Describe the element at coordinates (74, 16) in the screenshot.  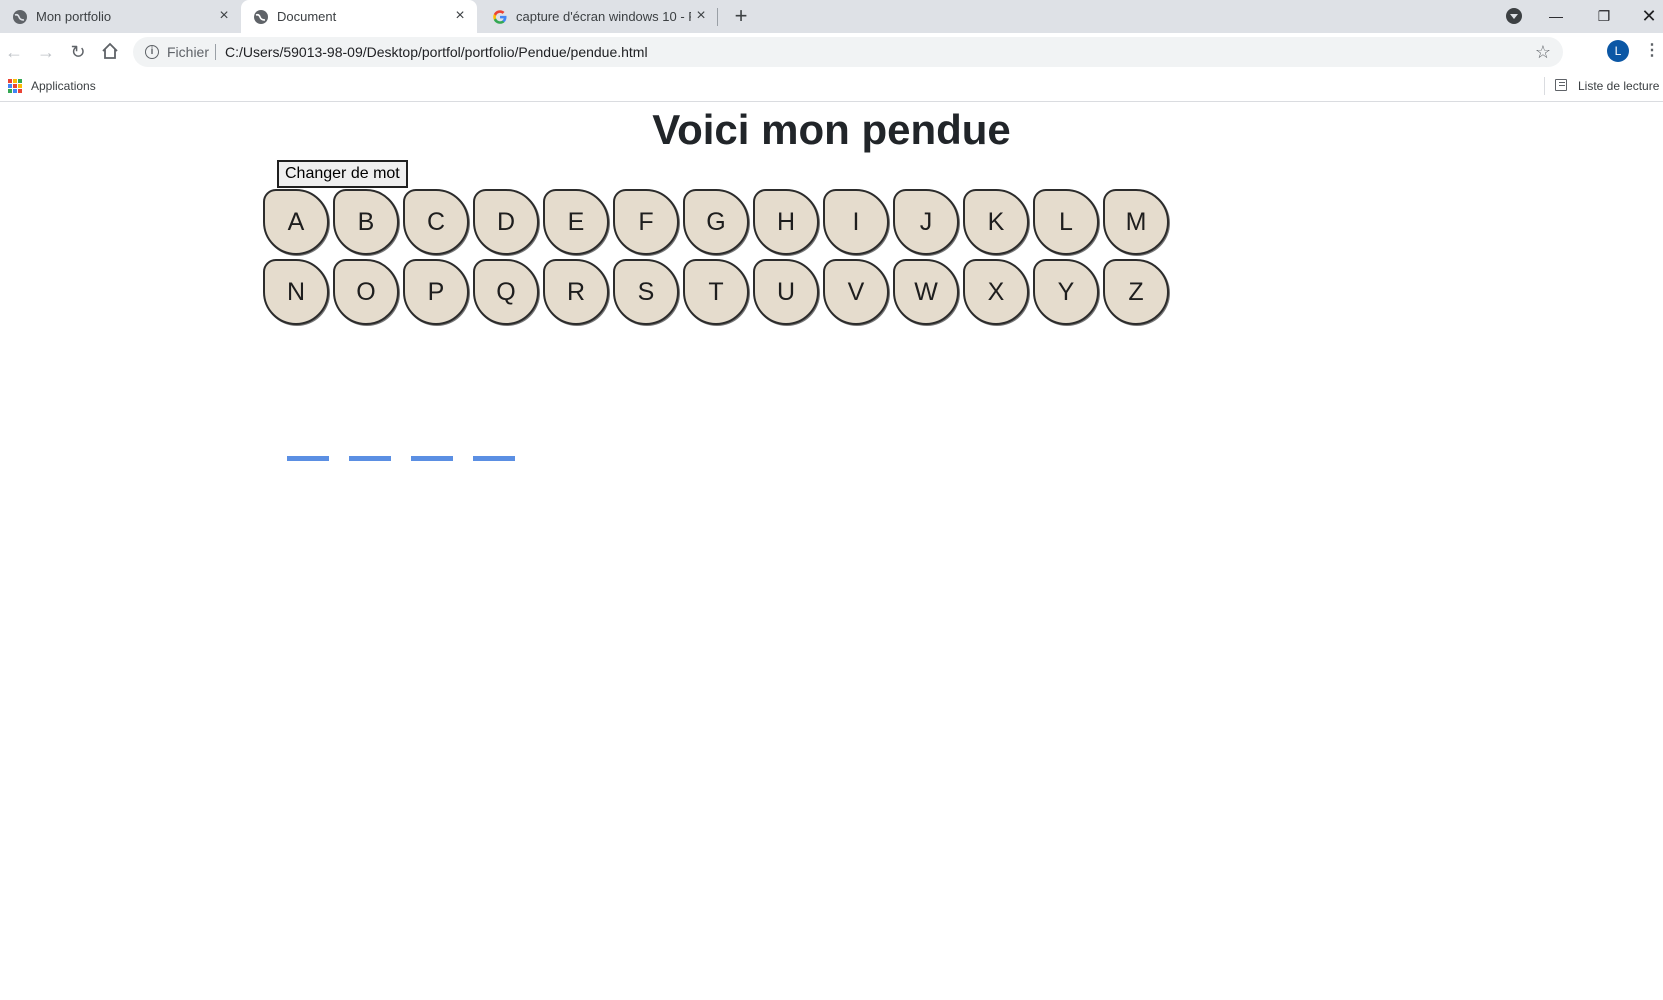
I see `tab-title: Mon portfolio` at that location.